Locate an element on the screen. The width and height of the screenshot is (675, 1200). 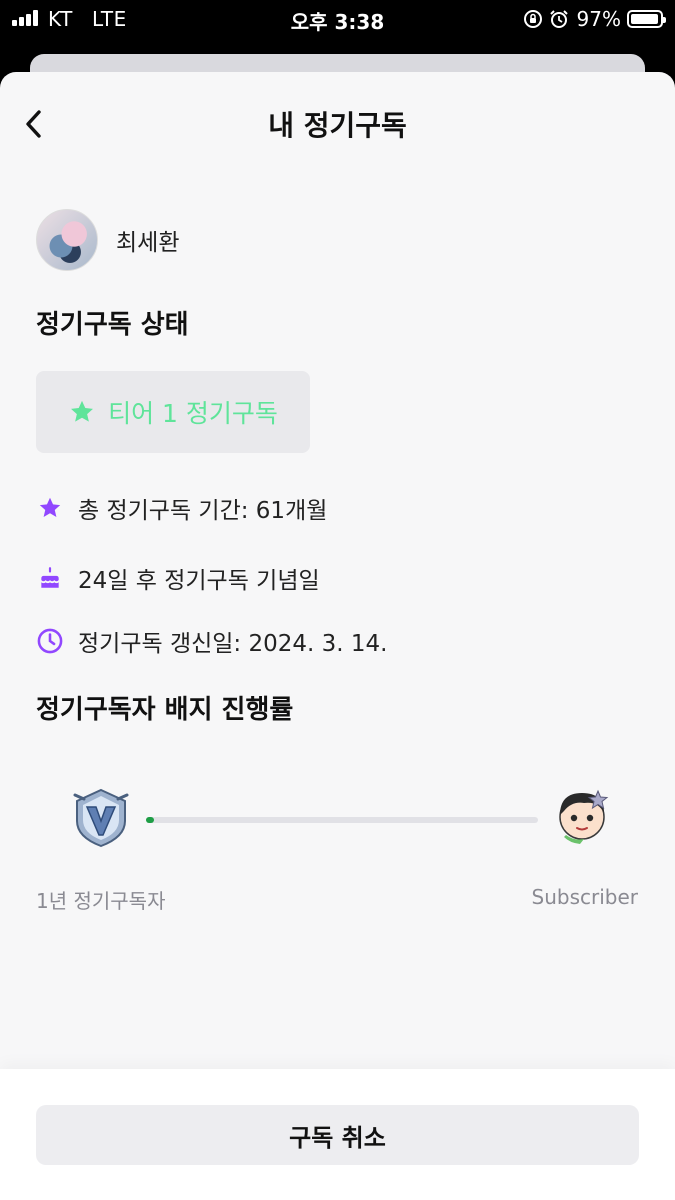
badge-progress: 1년 정기구독자 Subscriber is located at coordinates (337, 852).